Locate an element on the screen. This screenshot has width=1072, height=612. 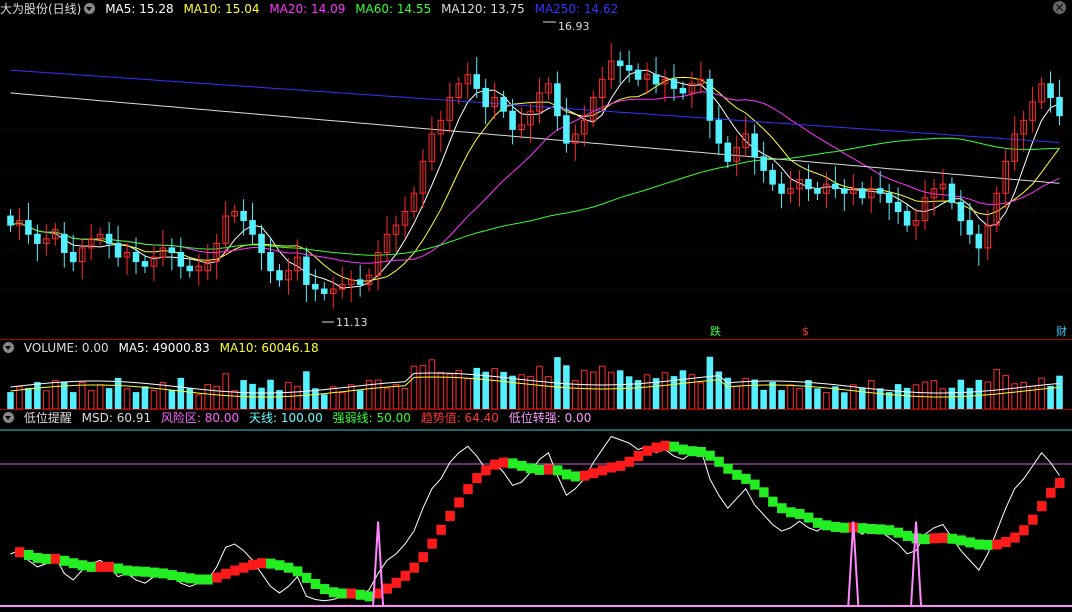
volume-ma10-line is located at coordinates (535, 387).